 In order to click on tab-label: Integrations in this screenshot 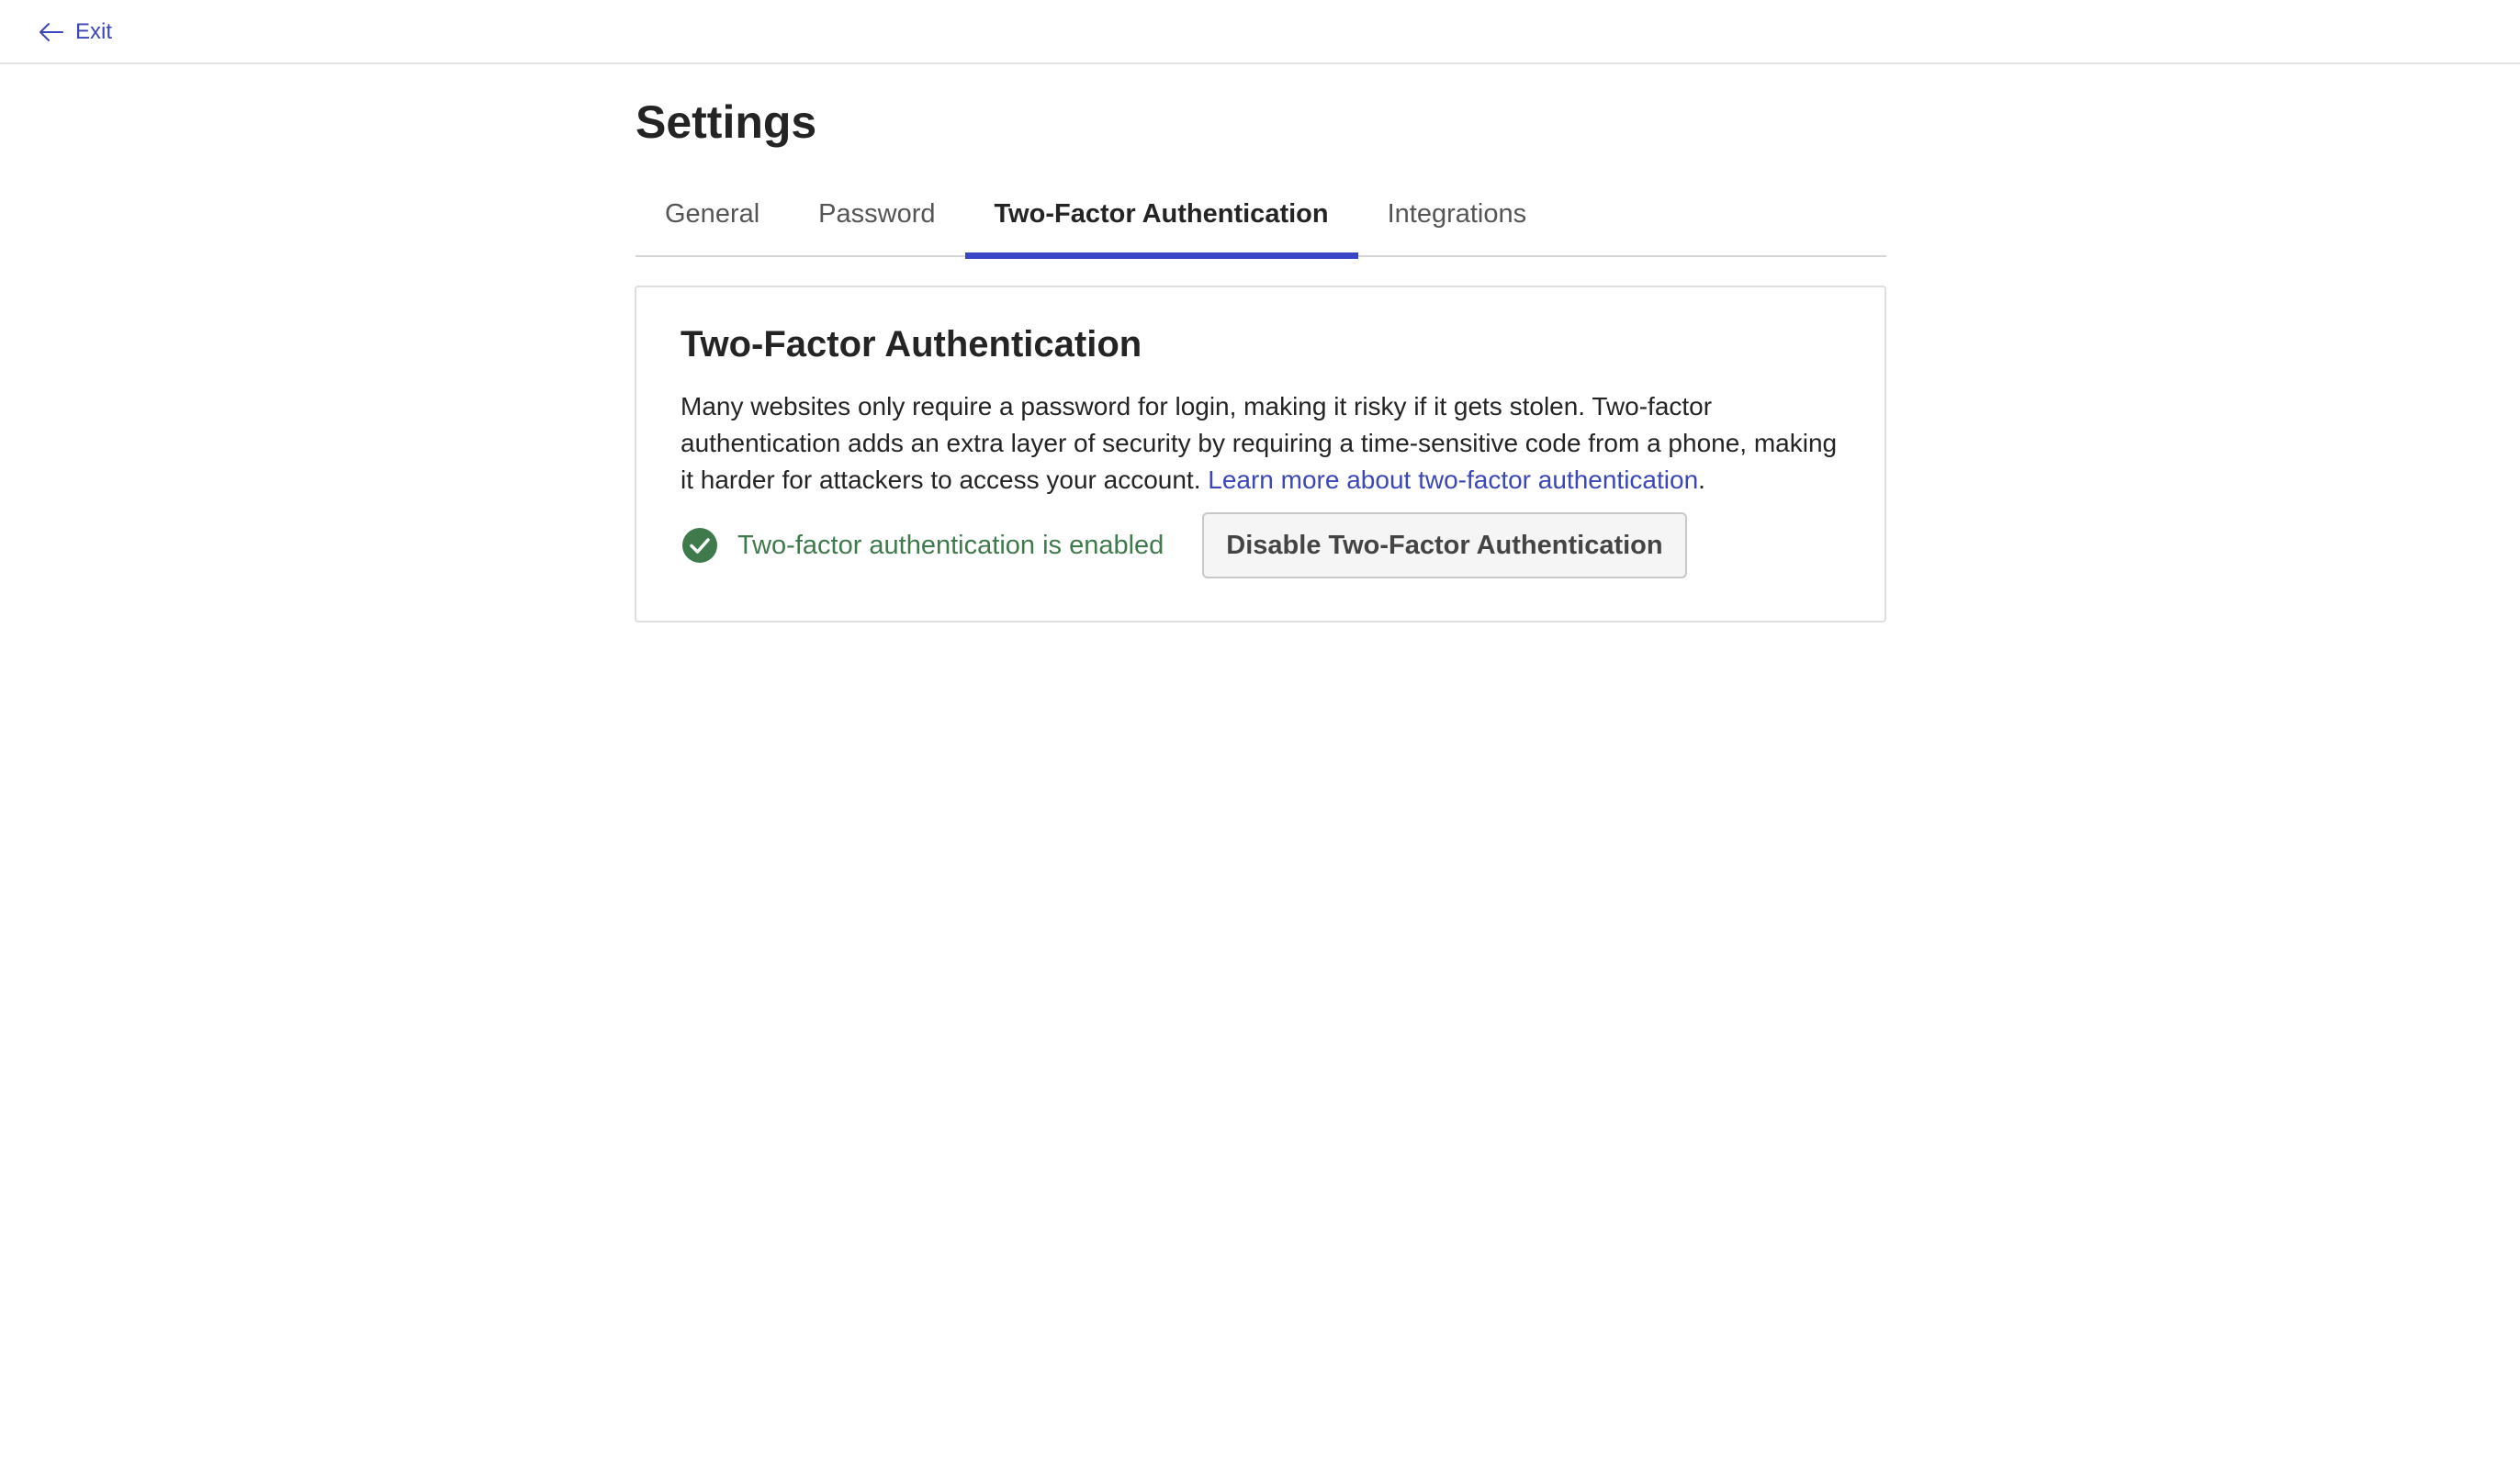, I will do `click(1457, 213)`.